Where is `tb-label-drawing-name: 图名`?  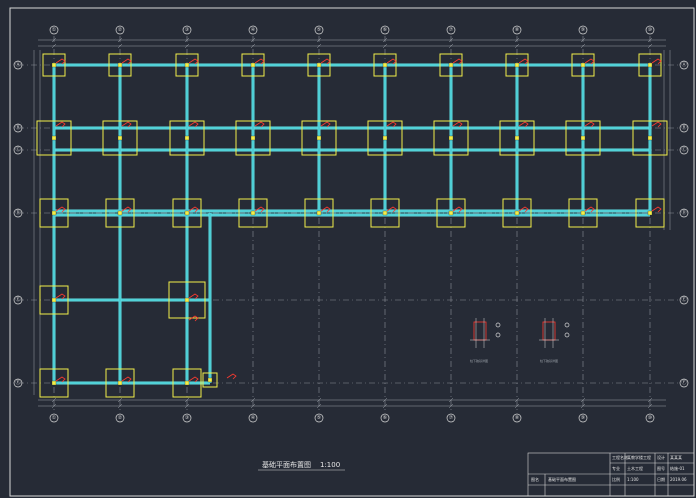
tb-label-drawing-name: 图名 is located at coordinates (535, 479).